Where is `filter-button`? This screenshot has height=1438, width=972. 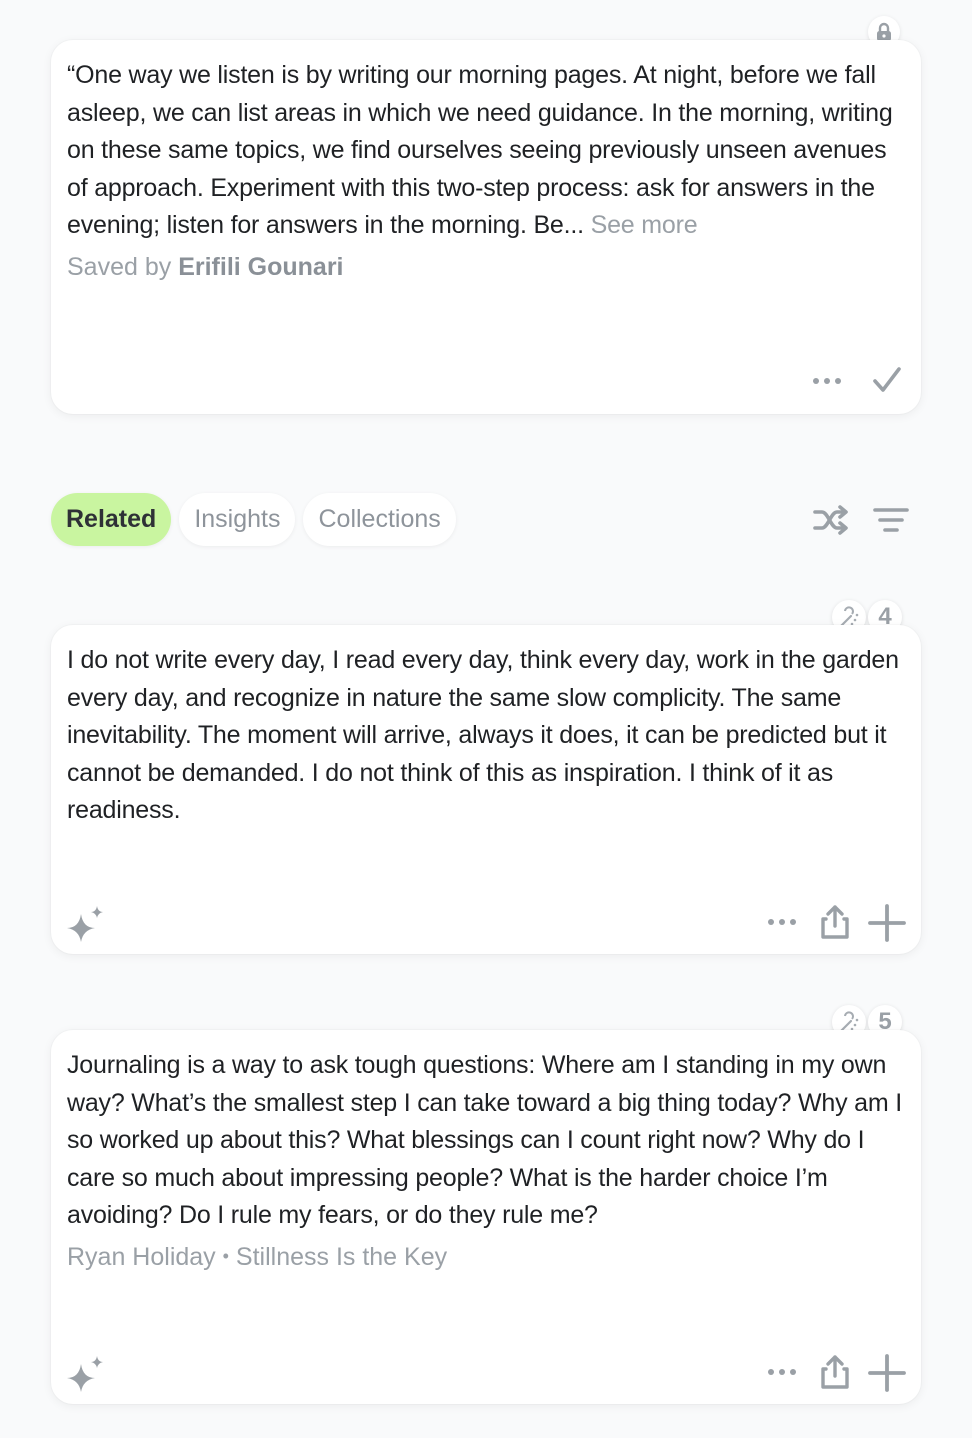 filter-button is located at coordinates (891, 520).